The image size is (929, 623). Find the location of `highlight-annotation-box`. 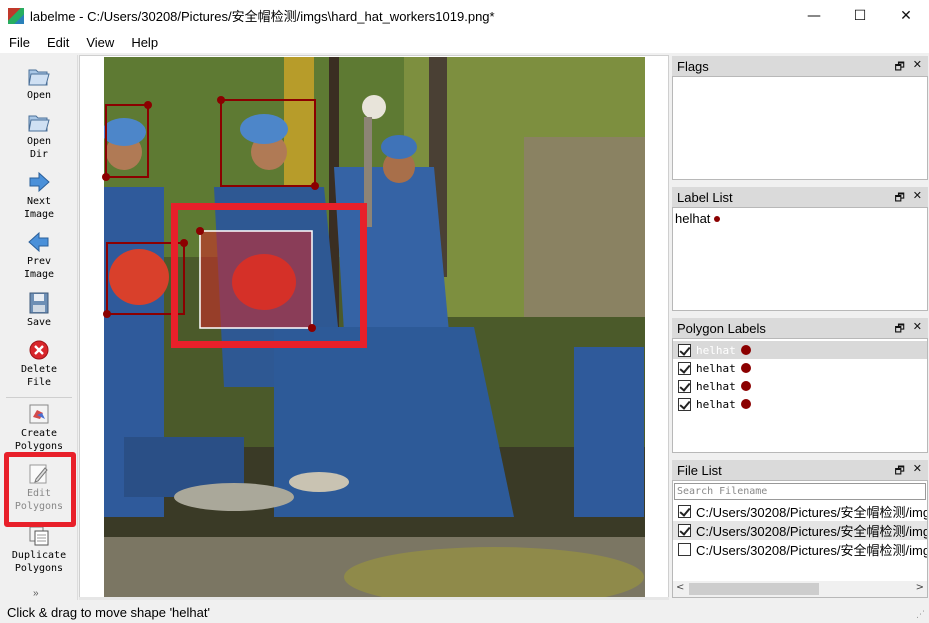

highlight-annotation-box is located at coordinates (269, 275).